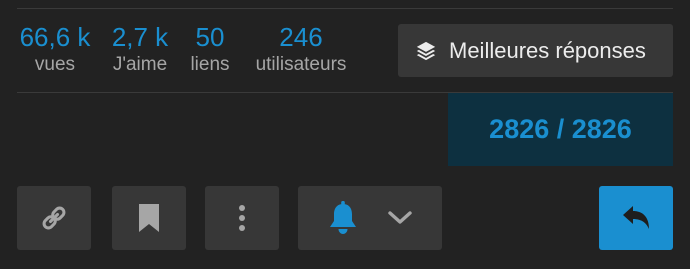 The width and height of the screenshot is (690, 269). I want to click on share-link-button, so click(54, 218).